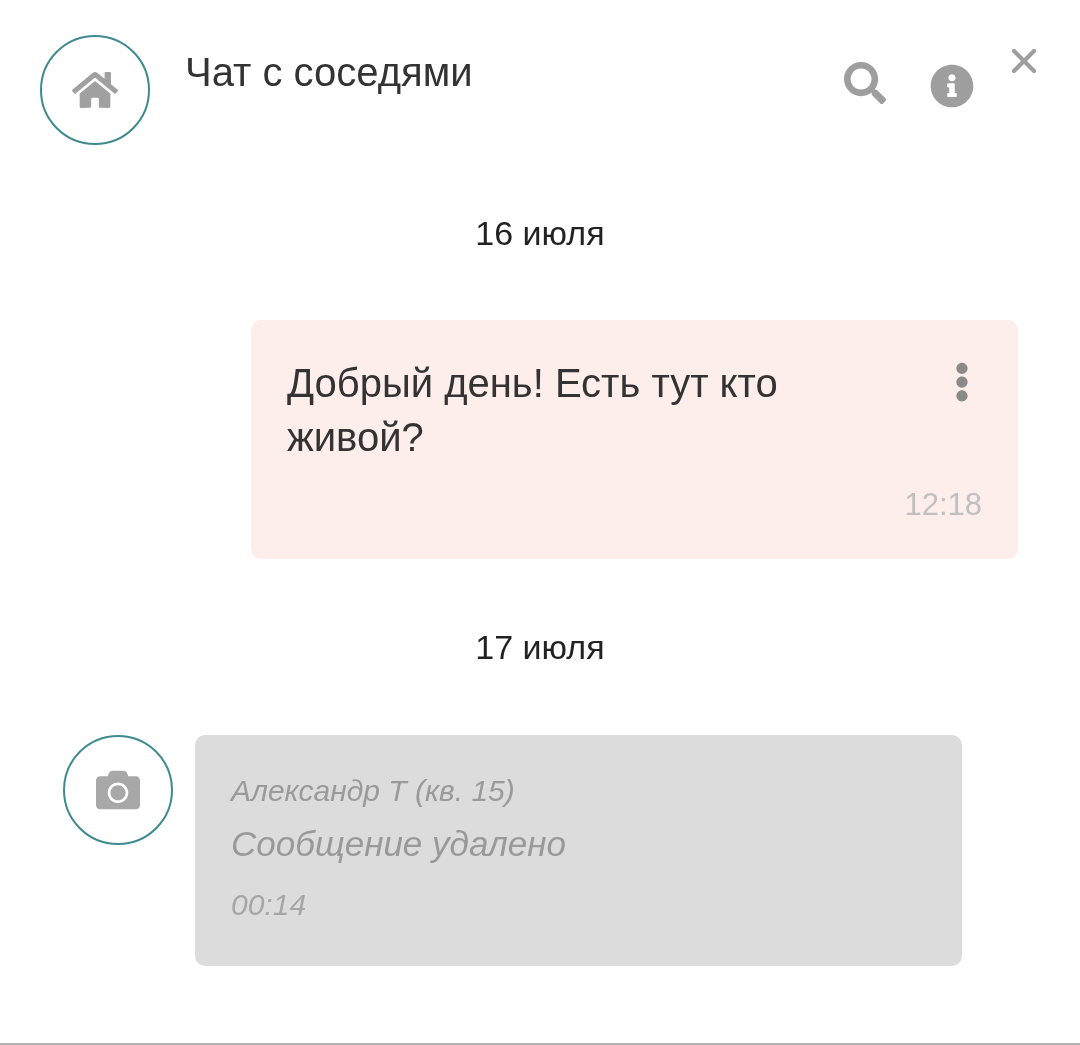 The image size is (1080, 1045). Describe the element at coordinates (952, 86) in the screenshot. I see `info-icon` at that location.